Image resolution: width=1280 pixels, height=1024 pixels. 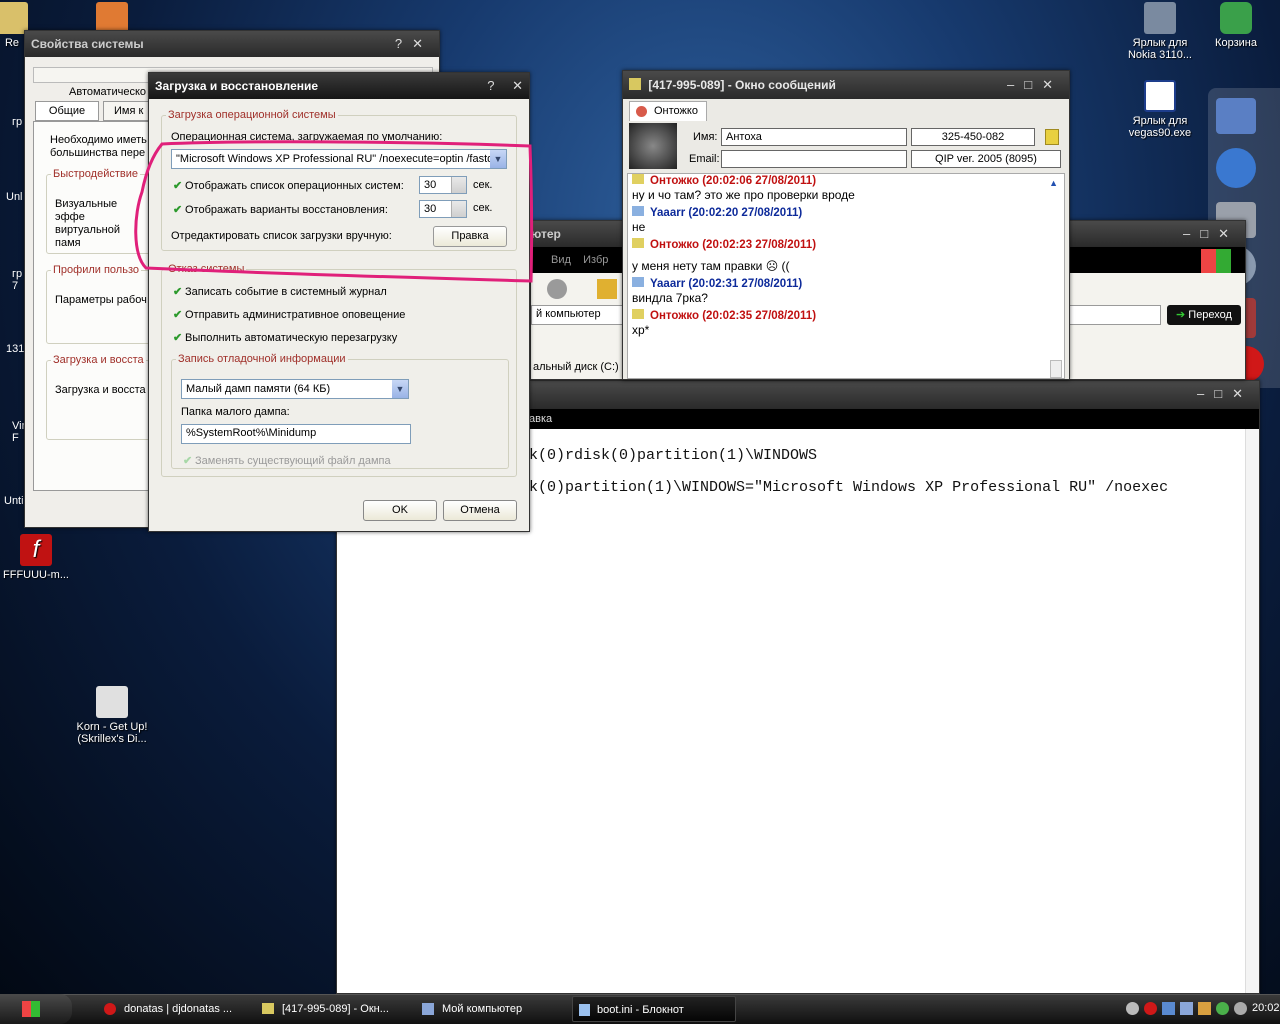 I want to click on forward-icon, so click(x=557, y=289).